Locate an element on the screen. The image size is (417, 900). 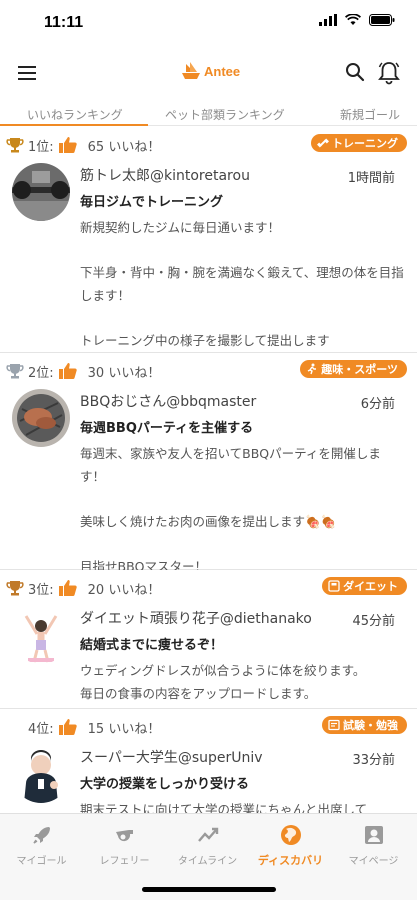
rank-row: 1位: 65 いいね！ is located at coordinates (83, 145).